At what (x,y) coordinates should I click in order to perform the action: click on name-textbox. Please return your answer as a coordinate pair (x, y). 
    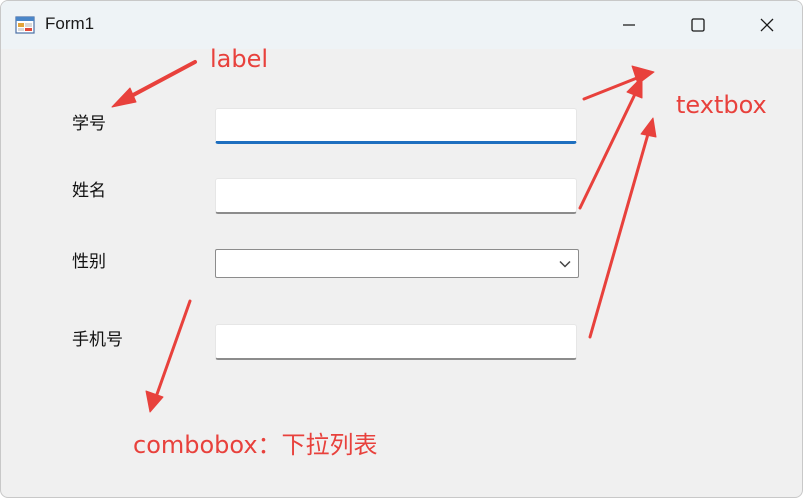
    Looking at the image, I should click on (396, 196).